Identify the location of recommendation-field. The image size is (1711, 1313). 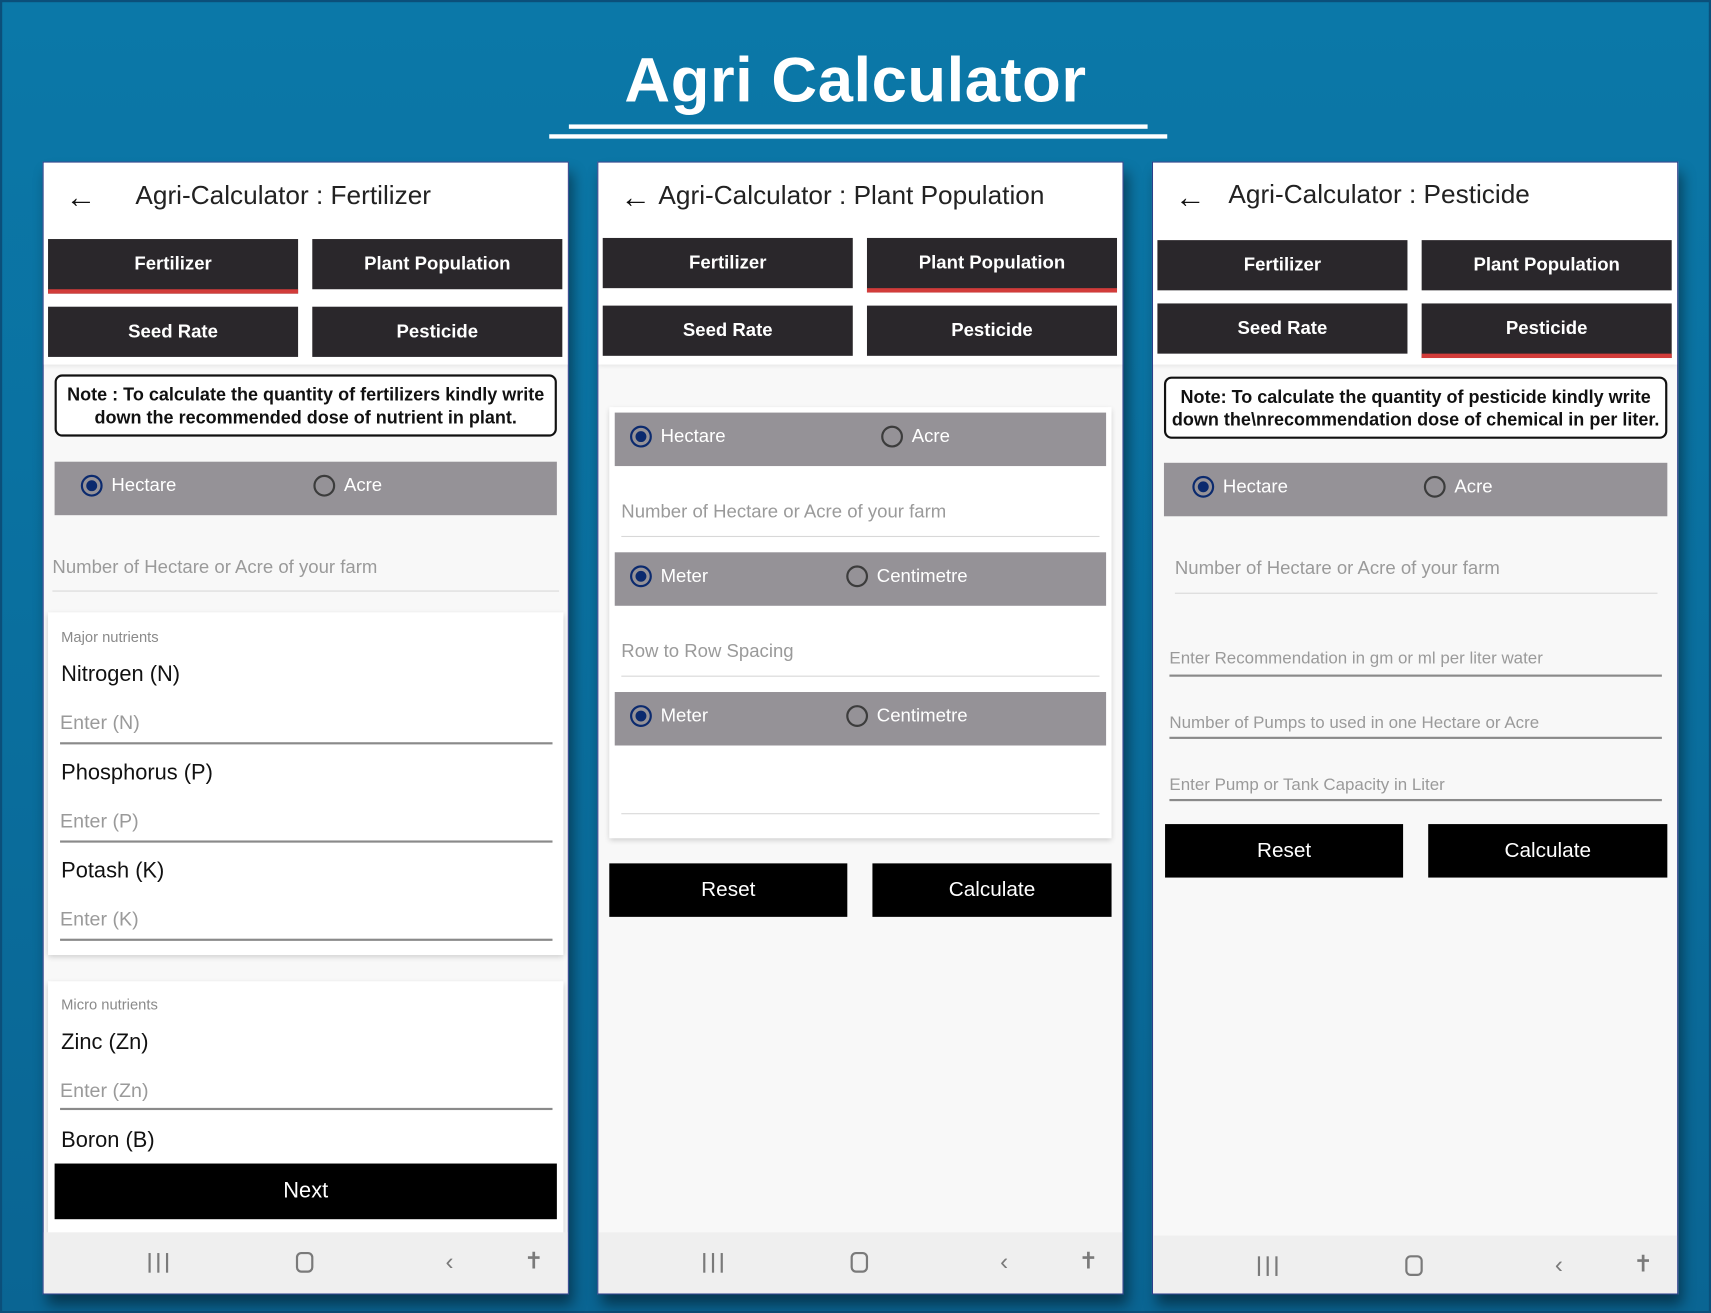
(1415, 659).